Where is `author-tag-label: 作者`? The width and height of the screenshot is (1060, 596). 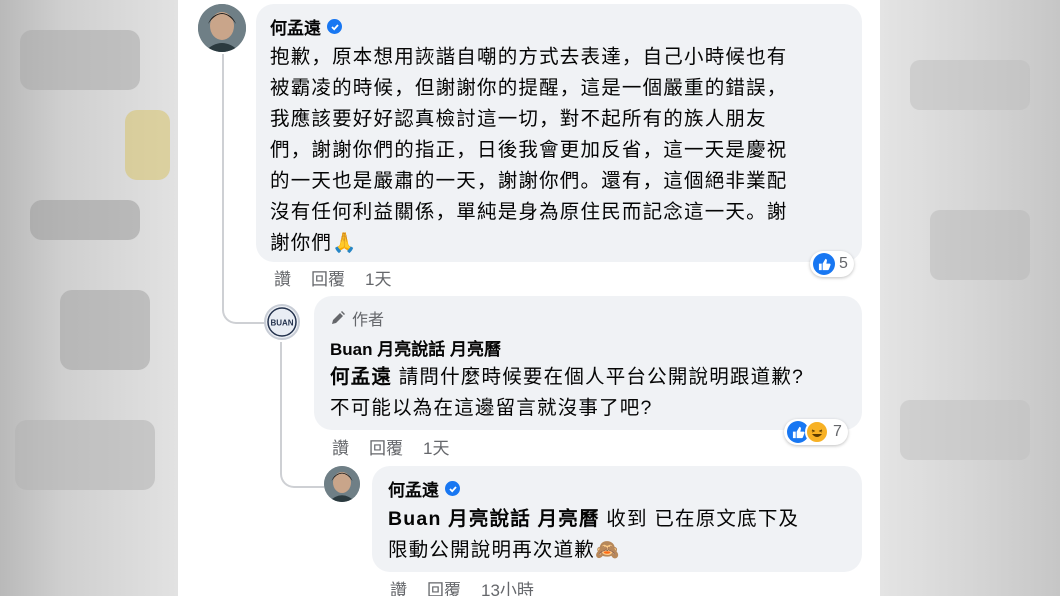 author-tag-label: 作者 is located at coordinates (368, 320).